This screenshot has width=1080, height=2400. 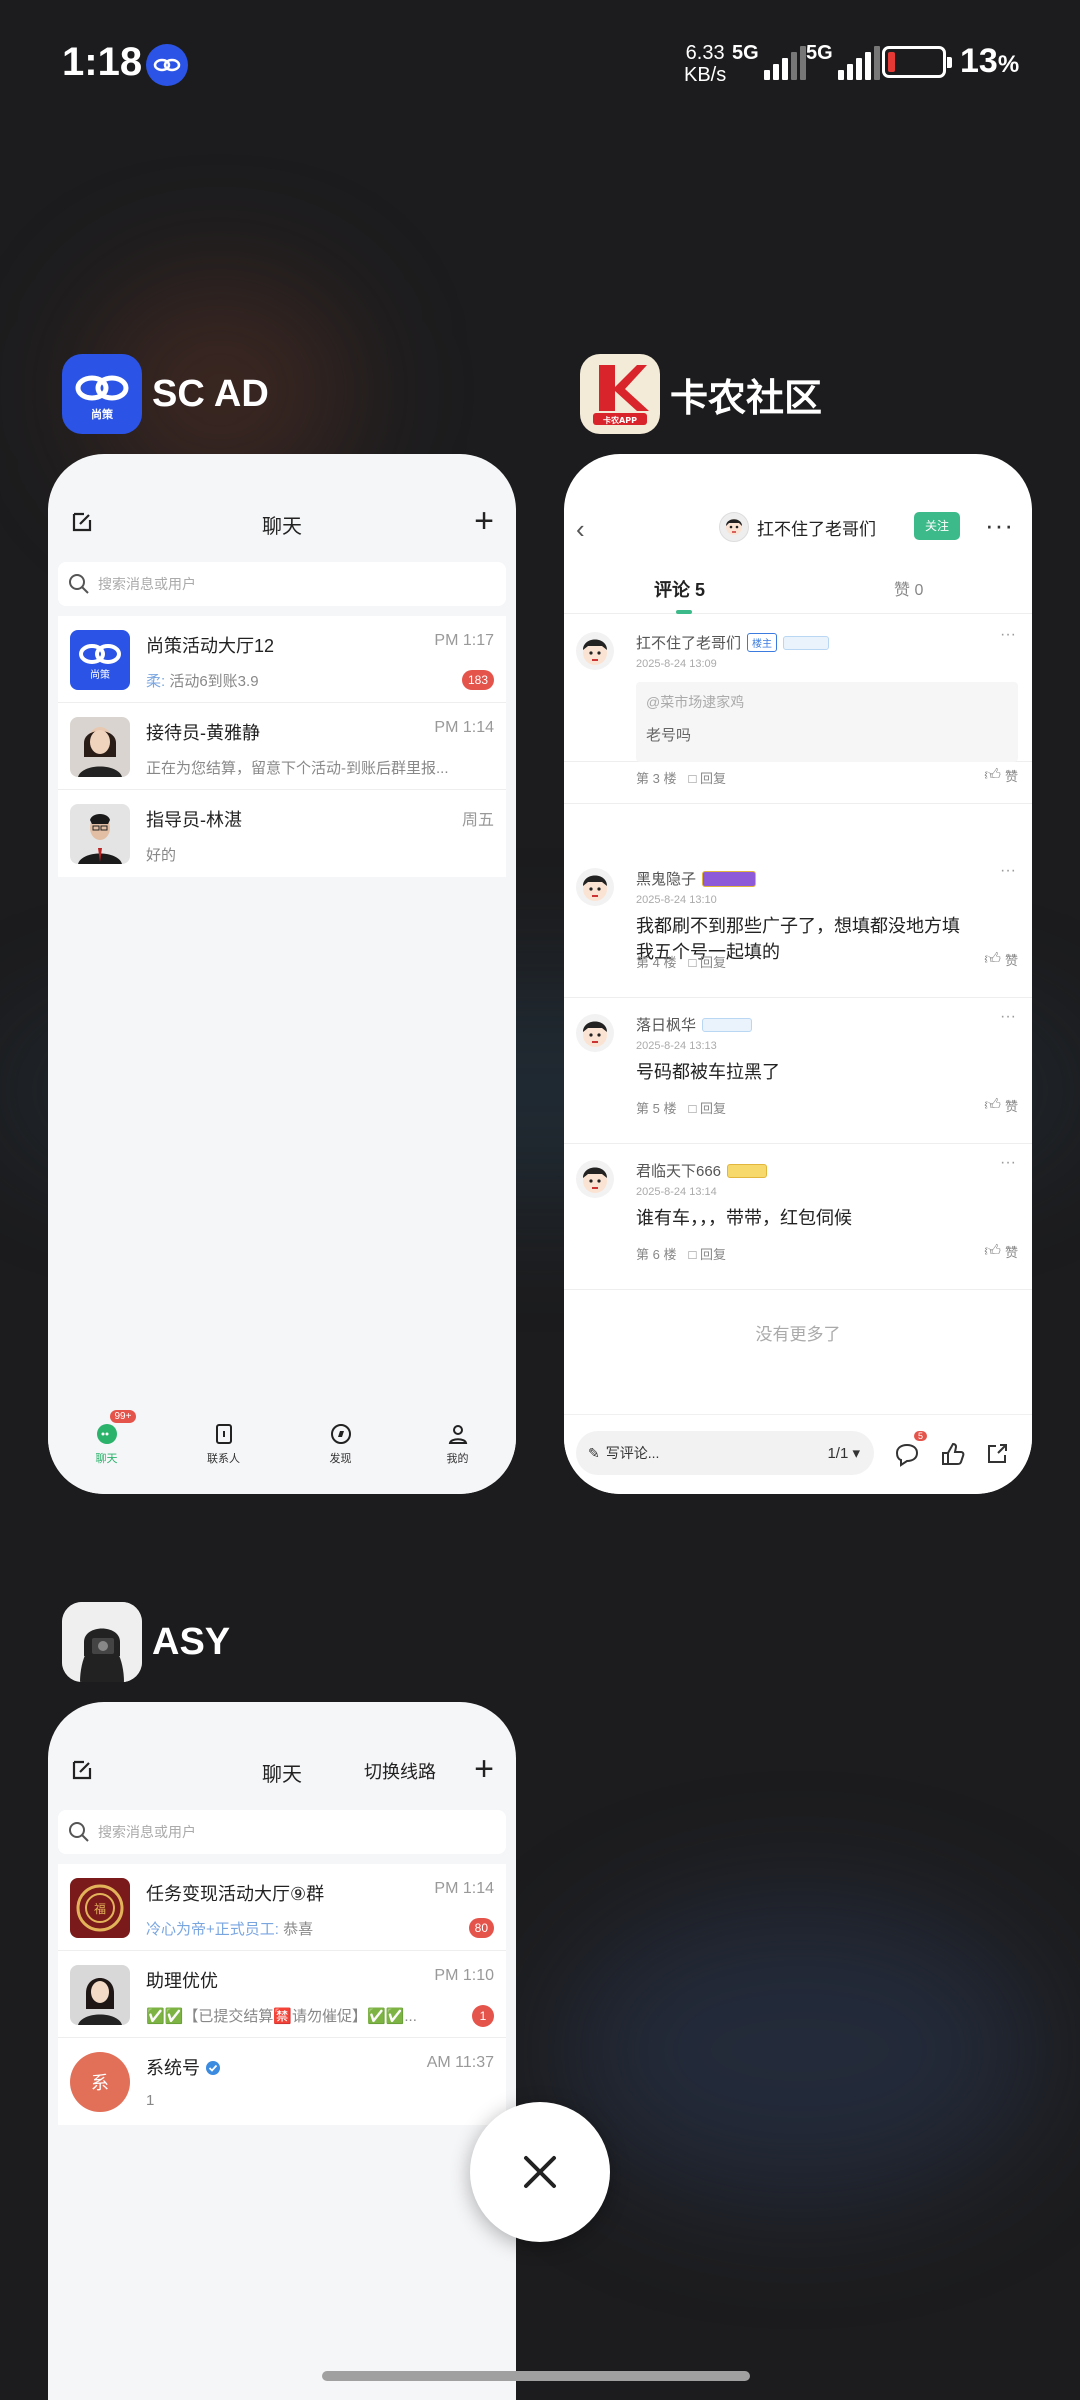 What do you see at coordinates (464, 1888) in the screenshot?
I see `chat-time: PM 1:14` at bounding box center [464, 1888].